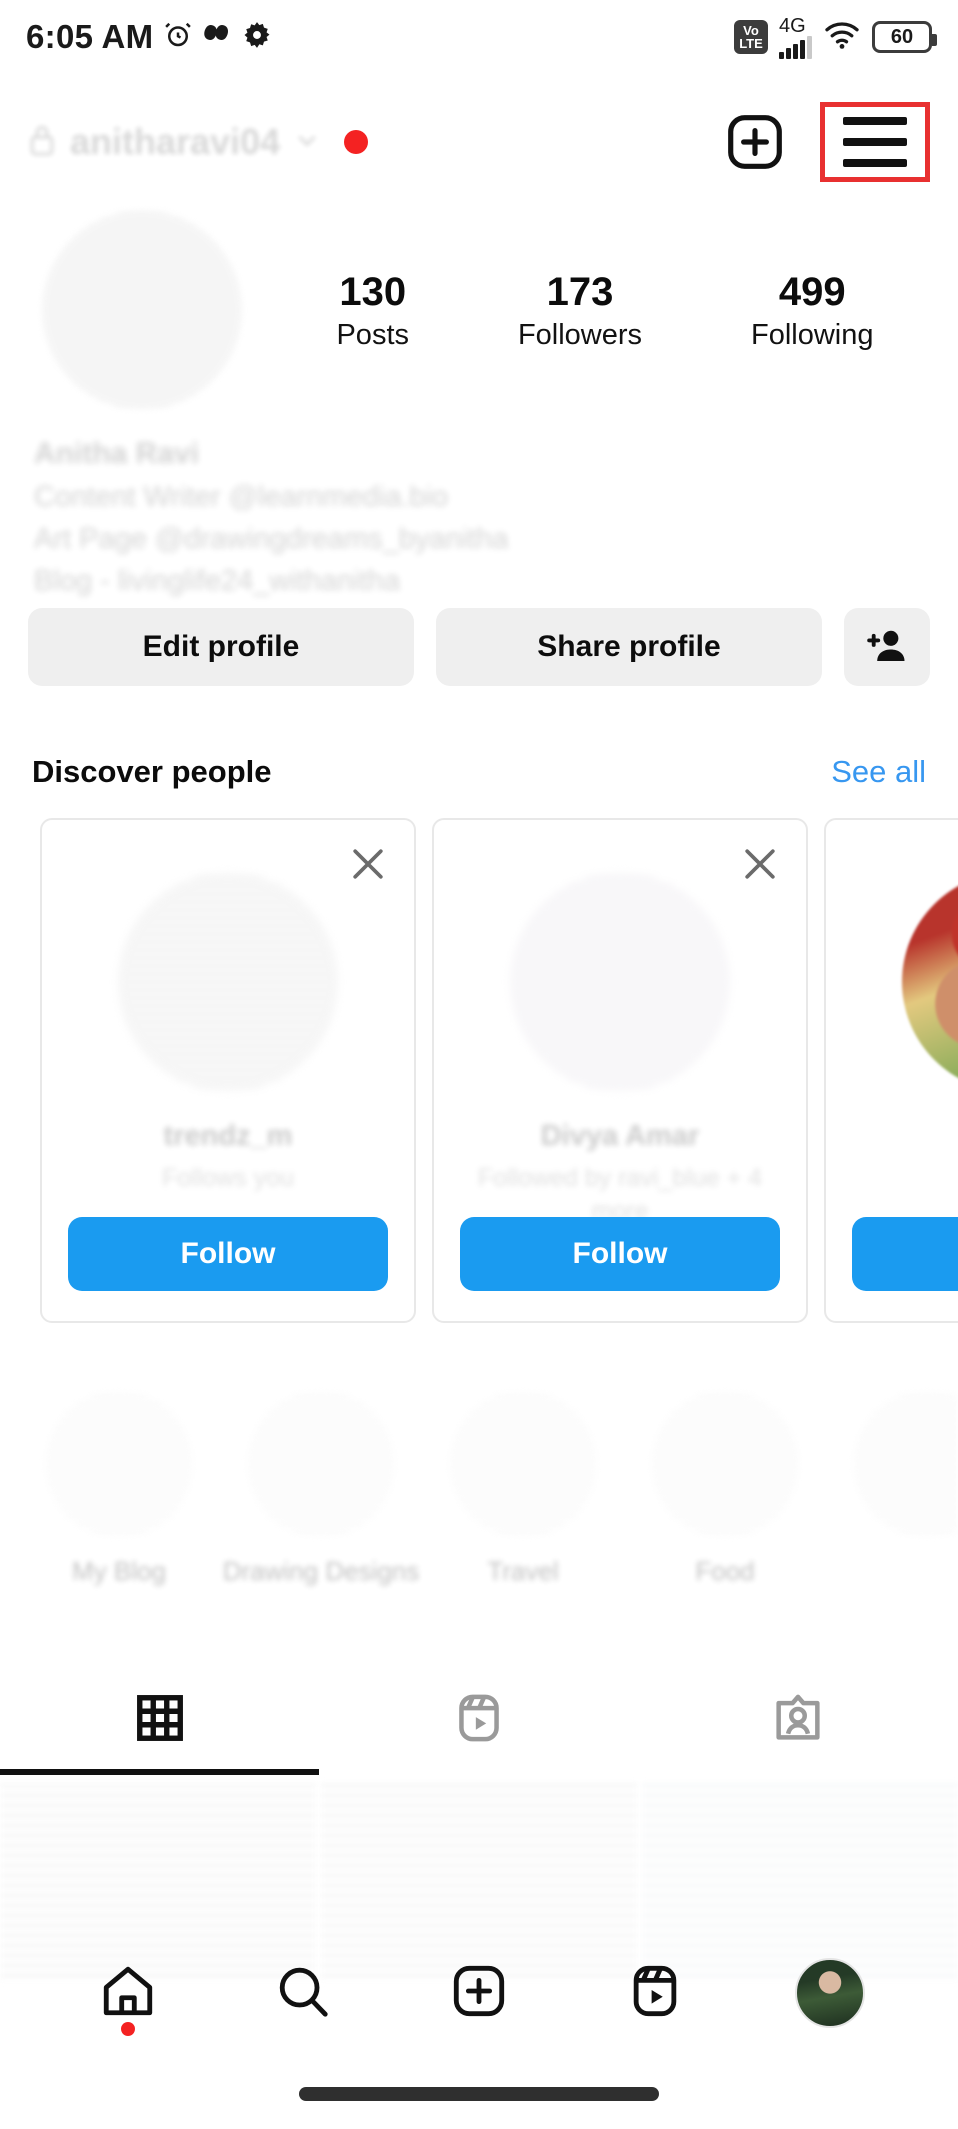  What do you see at coordinates (887, 647) in the screenshot?
I see `discover-people-button` at bounding box center [887, 647].